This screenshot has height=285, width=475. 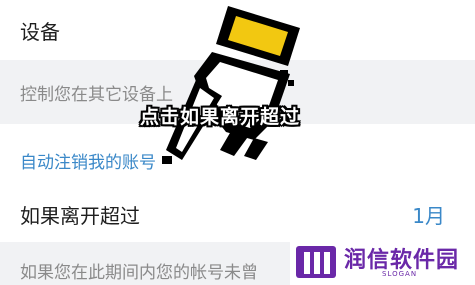 What do you see at coordinates (400, 274) in the screenshot?
I see `watermark-slogan: SLOGAN` at bounding box center [400, 274].